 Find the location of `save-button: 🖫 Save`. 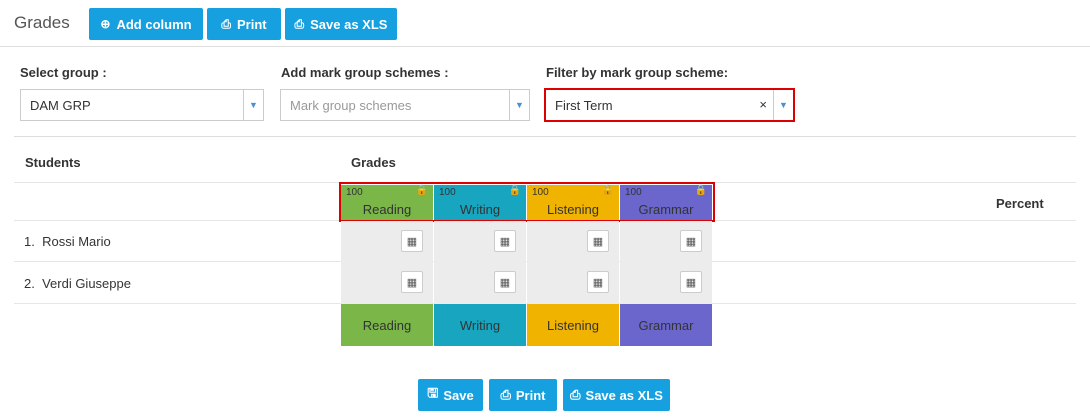

save-button: 🖫 Save is located at coordinates (450, 395).